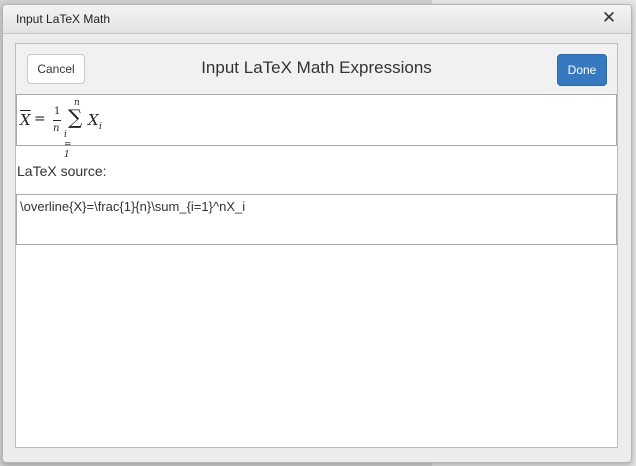  What do you see at coordinates (63, 19) in the screenshot?
I see `window-title: Input LaTeX Math` at bounding box center [63, 19].